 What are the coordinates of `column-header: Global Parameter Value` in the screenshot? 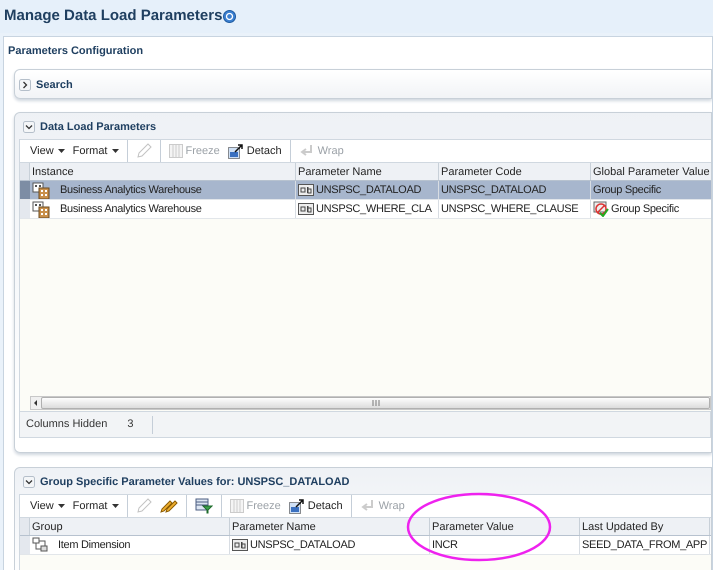 It's located at (651, 171).